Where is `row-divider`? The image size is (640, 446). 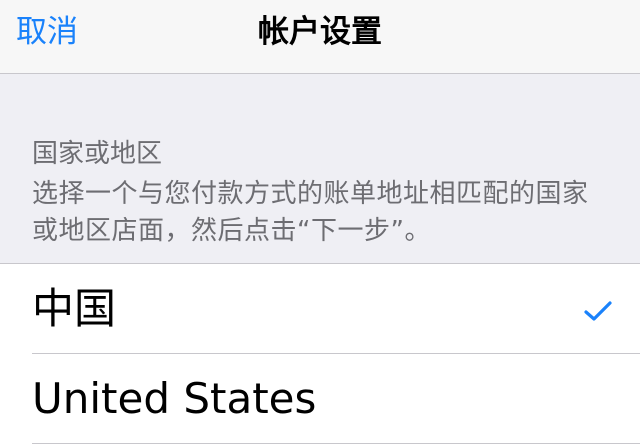
row-divider is located at coordinates (336, 443).